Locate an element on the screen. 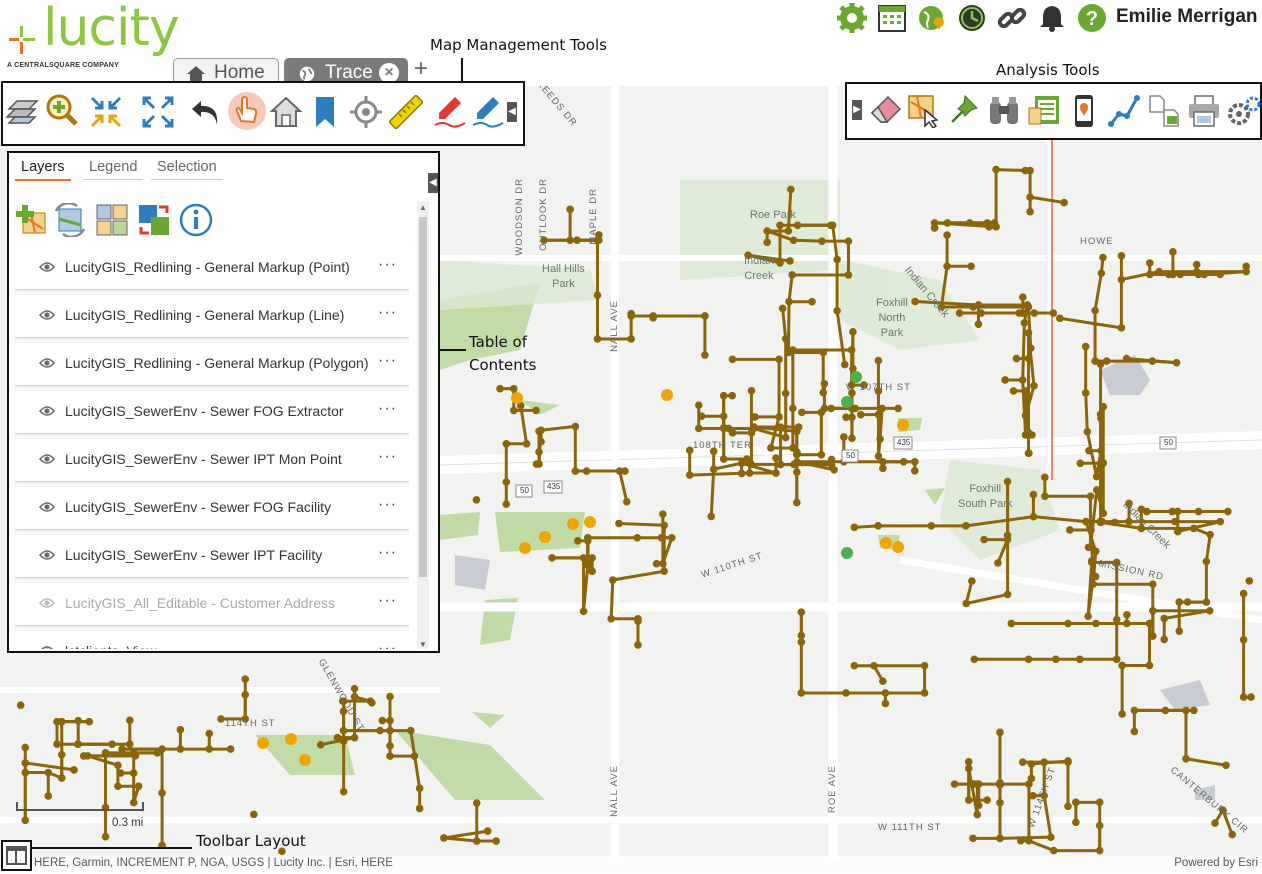 This screenshot has width=1262, height=874. swap-layers-icon is located at coordinates (154, 220).